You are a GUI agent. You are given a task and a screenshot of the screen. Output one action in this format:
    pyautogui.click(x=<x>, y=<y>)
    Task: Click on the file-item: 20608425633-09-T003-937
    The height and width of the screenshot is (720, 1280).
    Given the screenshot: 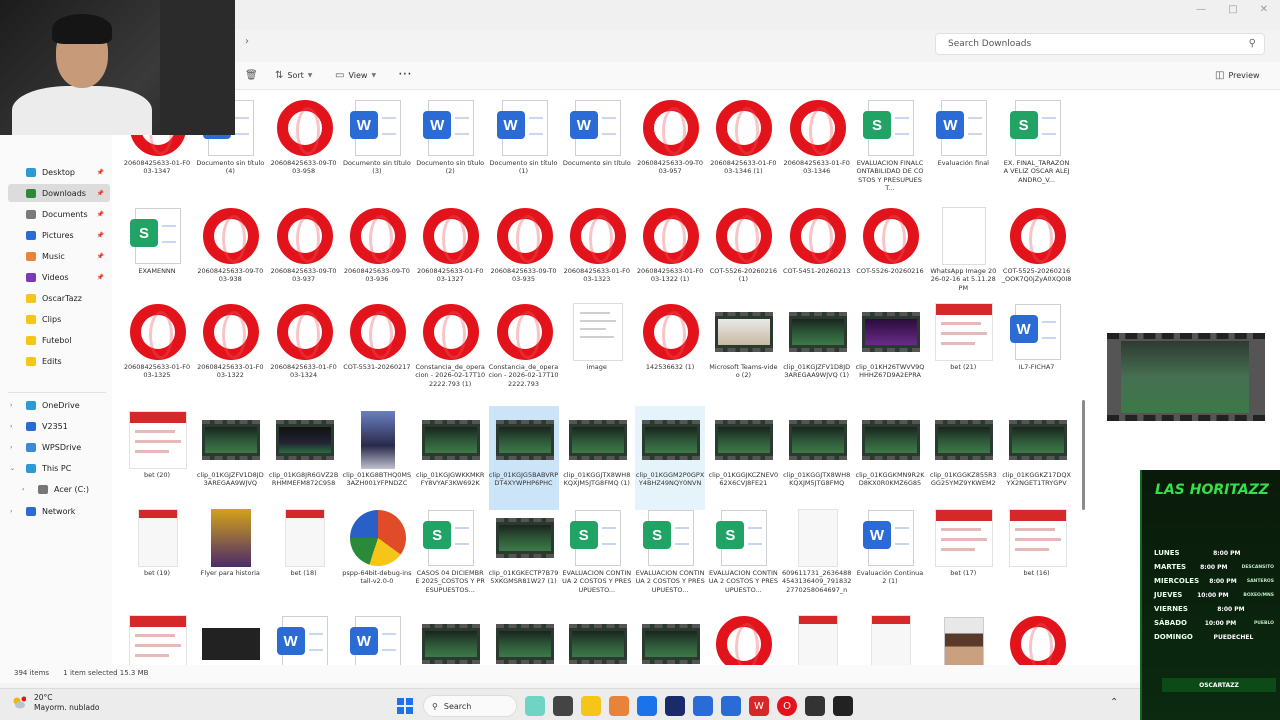 What is the action you would take?
    pyautogui.click(x=304, y=254)
    